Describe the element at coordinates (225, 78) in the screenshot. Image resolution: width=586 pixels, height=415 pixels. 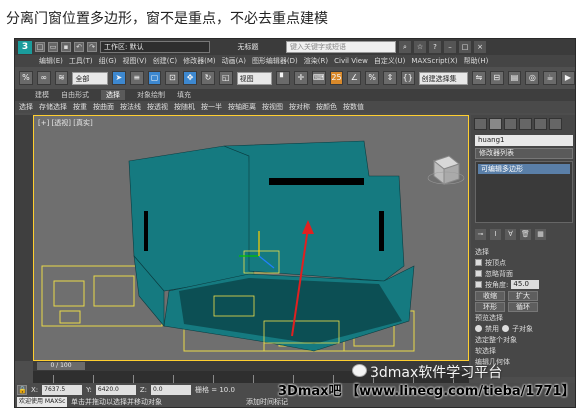
I see `scale-icon: ◱` at that location.